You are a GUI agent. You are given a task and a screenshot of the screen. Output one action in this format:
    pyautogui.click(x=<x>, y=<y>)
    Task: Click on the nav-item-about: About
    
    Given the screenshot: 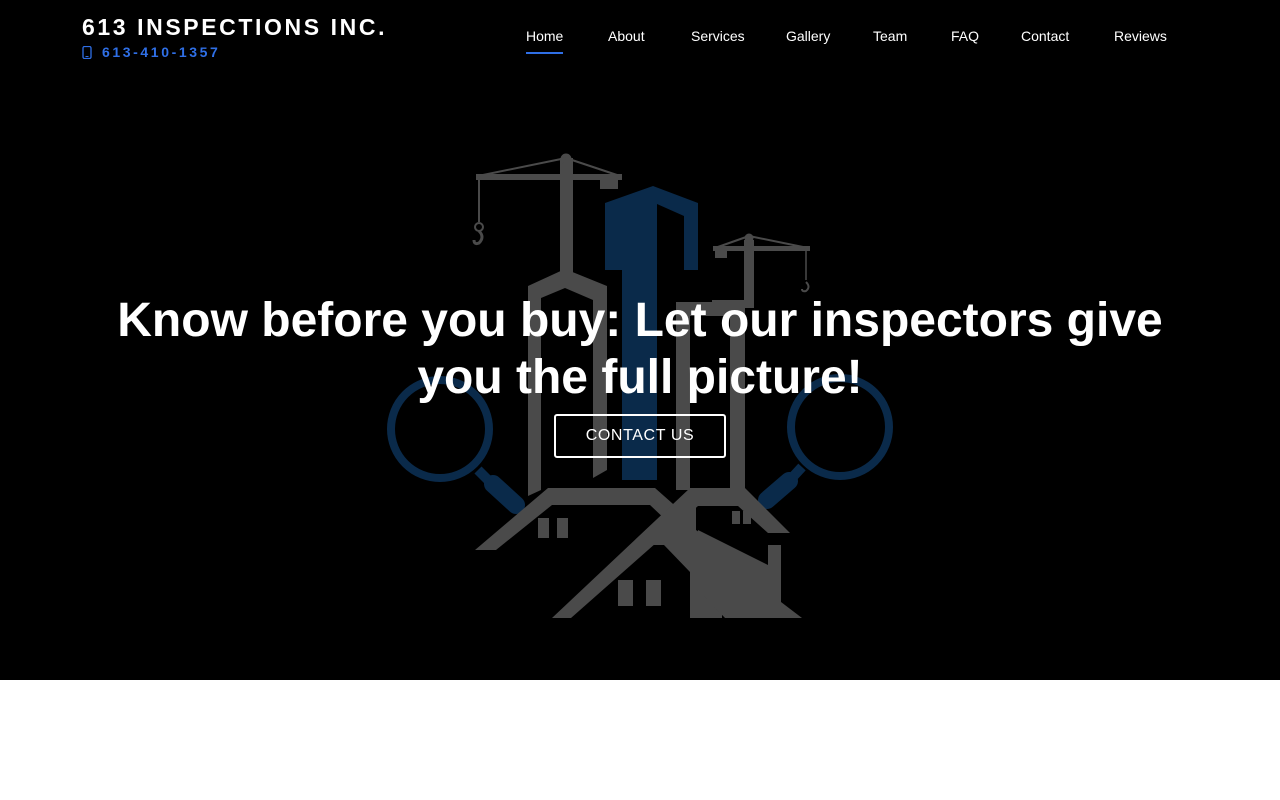 What is the action you would take?
    pyautogui.click(x=626, y=36)
    